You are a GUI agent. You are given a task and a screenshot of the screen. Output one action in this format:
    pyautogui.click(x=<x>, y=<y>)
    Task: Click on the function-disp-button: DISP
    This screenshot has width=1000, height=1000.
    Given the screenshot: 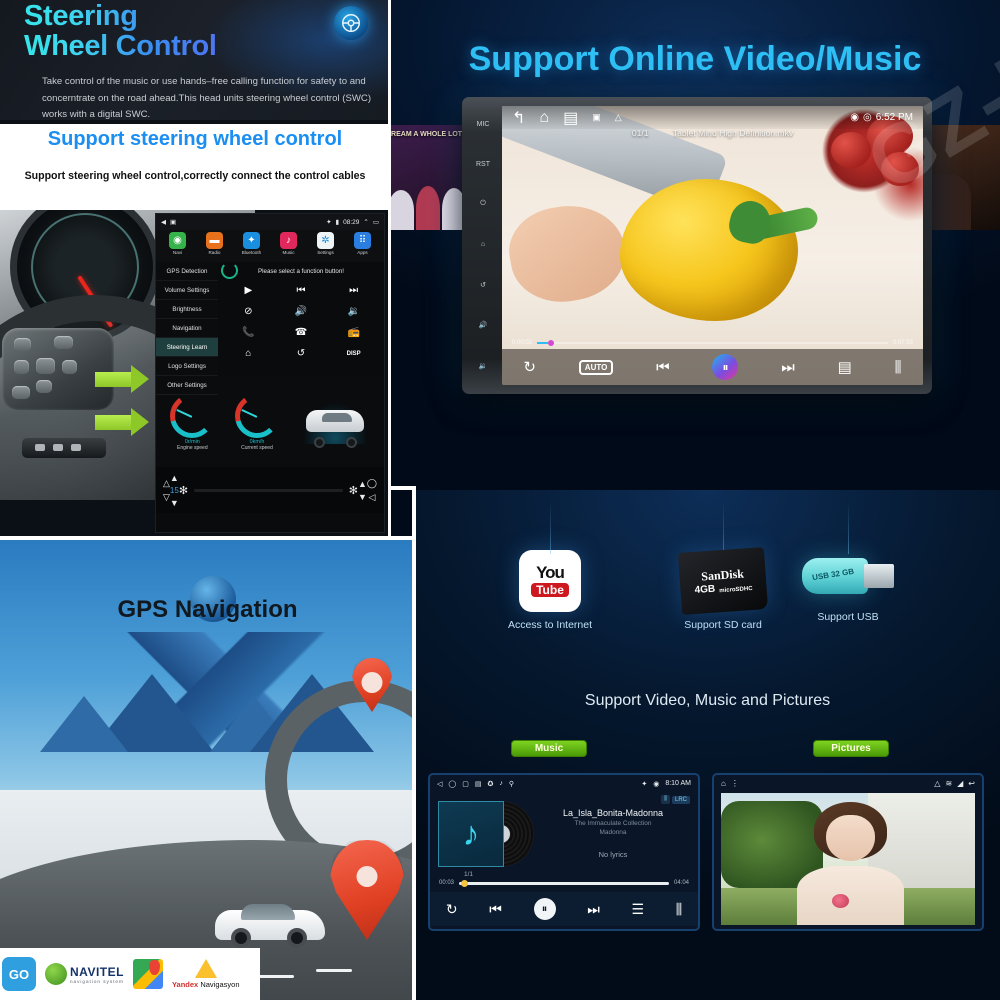 What is the action you would take?
    pyautogui.click(x=353, y=353)
    